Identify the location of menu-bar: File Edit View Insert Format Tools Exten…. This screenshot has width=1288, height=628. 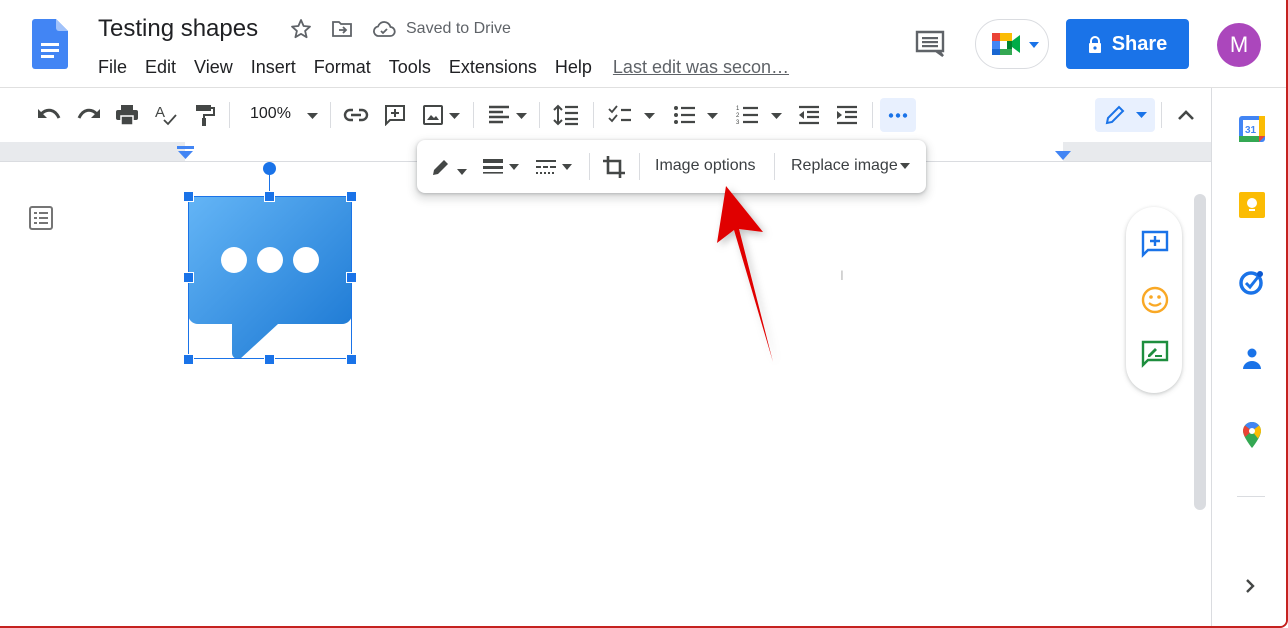
(439, 67).